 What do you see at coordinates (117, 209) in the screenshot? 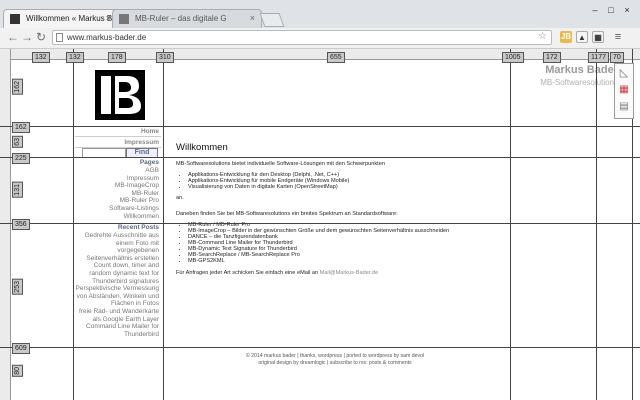
I see `page-link: Software-Listings` at bounding box center [117, 209].